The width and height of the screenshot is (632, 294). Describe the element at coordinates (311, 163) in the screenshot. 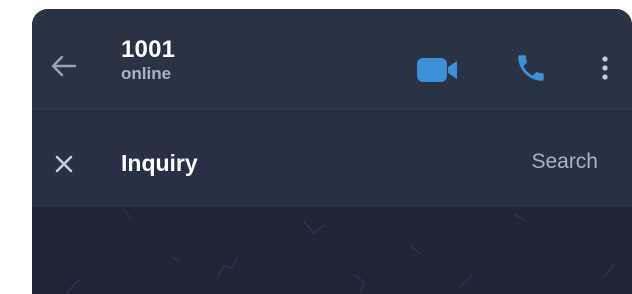

I see `search-input` at that location.